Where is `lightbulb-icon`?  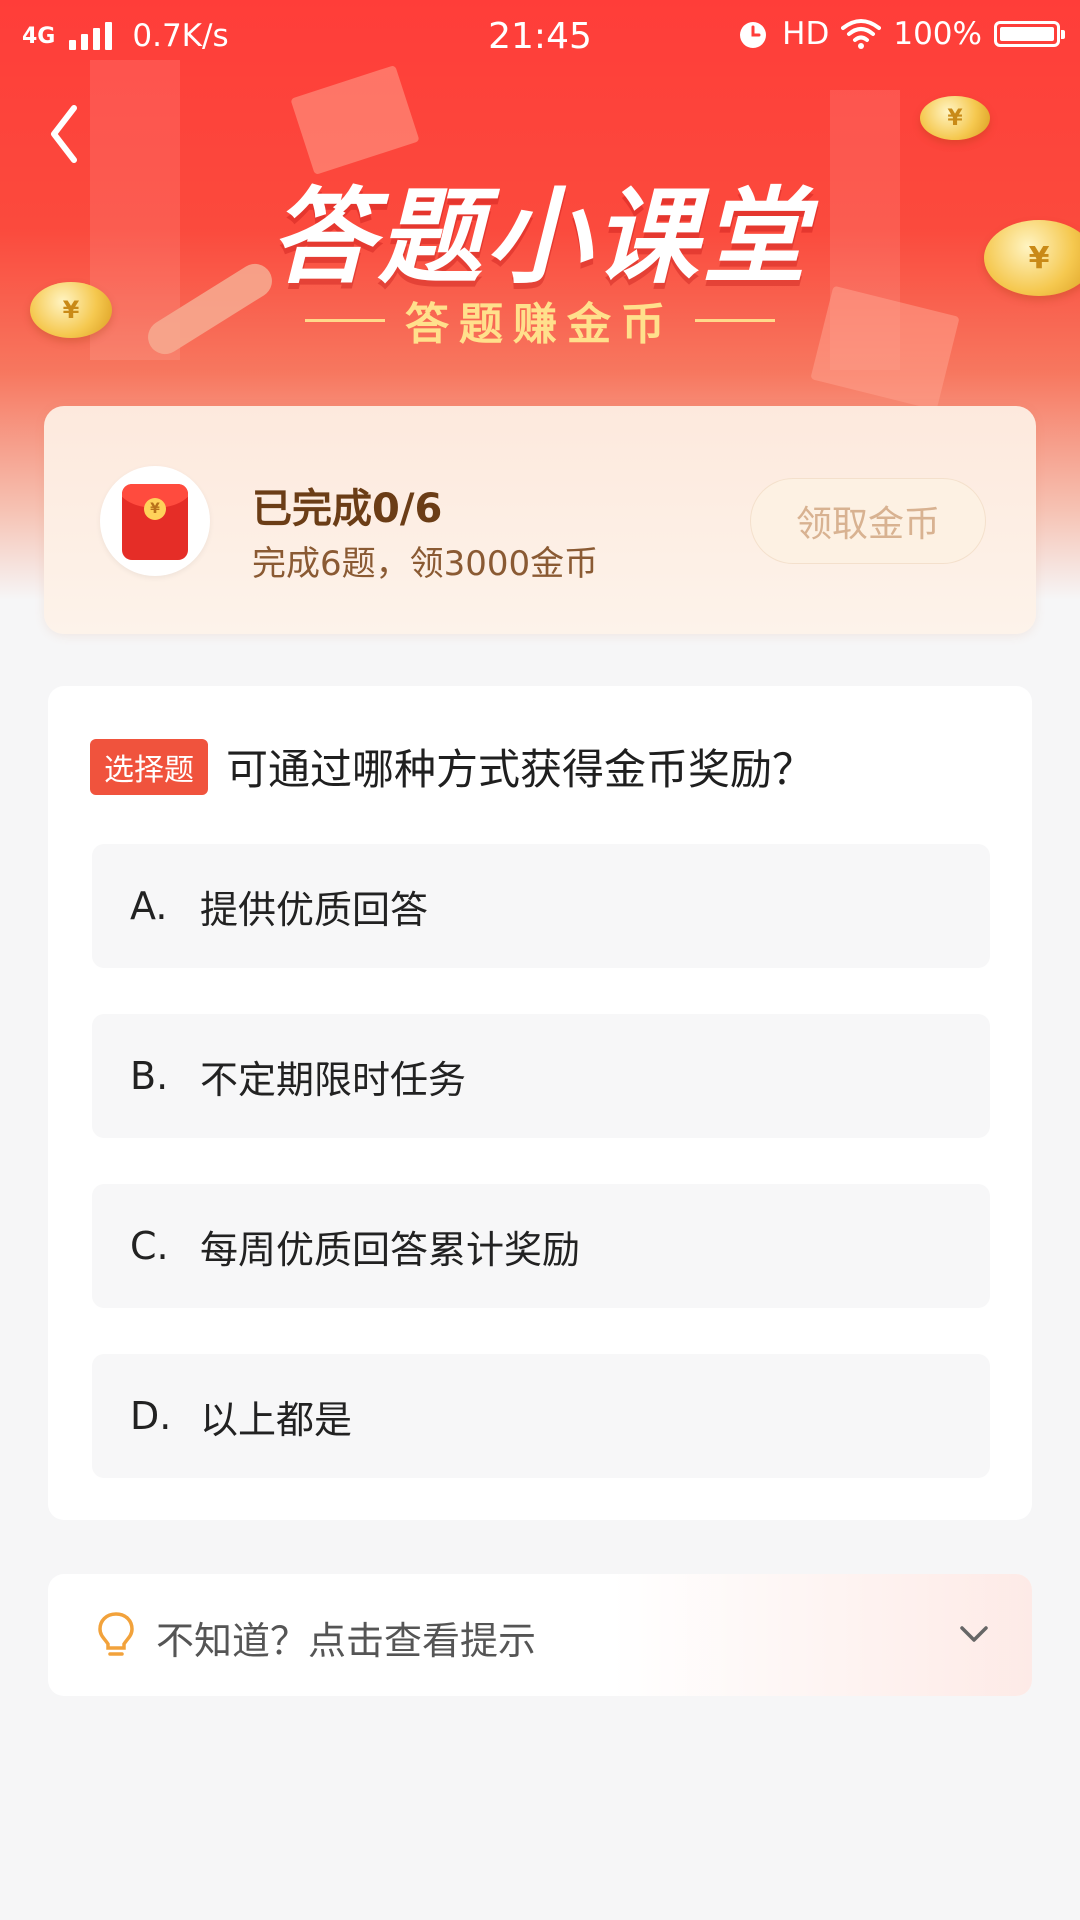
lightbulb-icon is located at coordinates (116, 1634).